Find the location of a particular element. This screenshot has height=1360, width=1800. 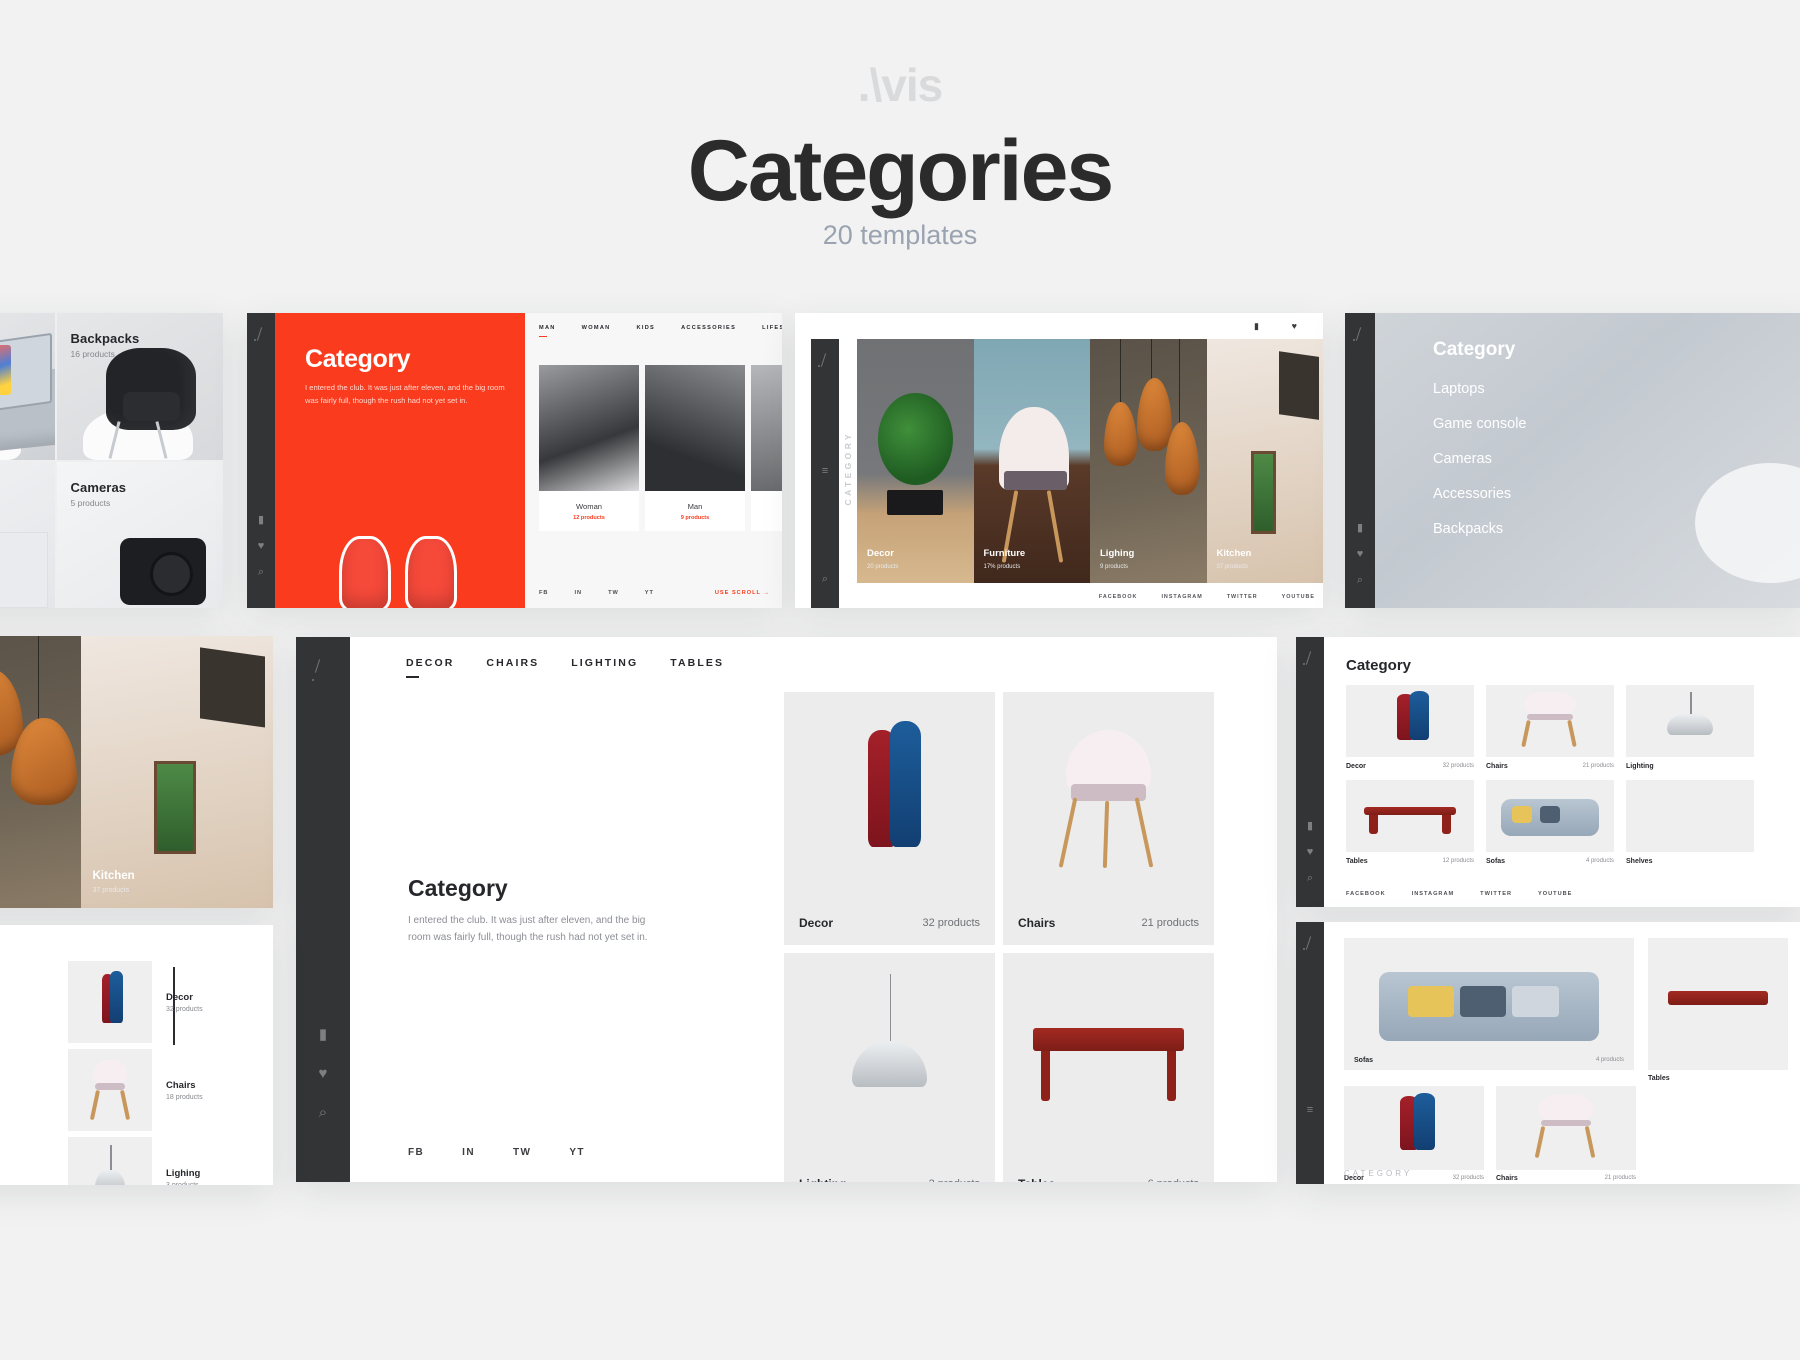

nav-item-accessories: ACCESSORIES is located at coordinates (708, 328).